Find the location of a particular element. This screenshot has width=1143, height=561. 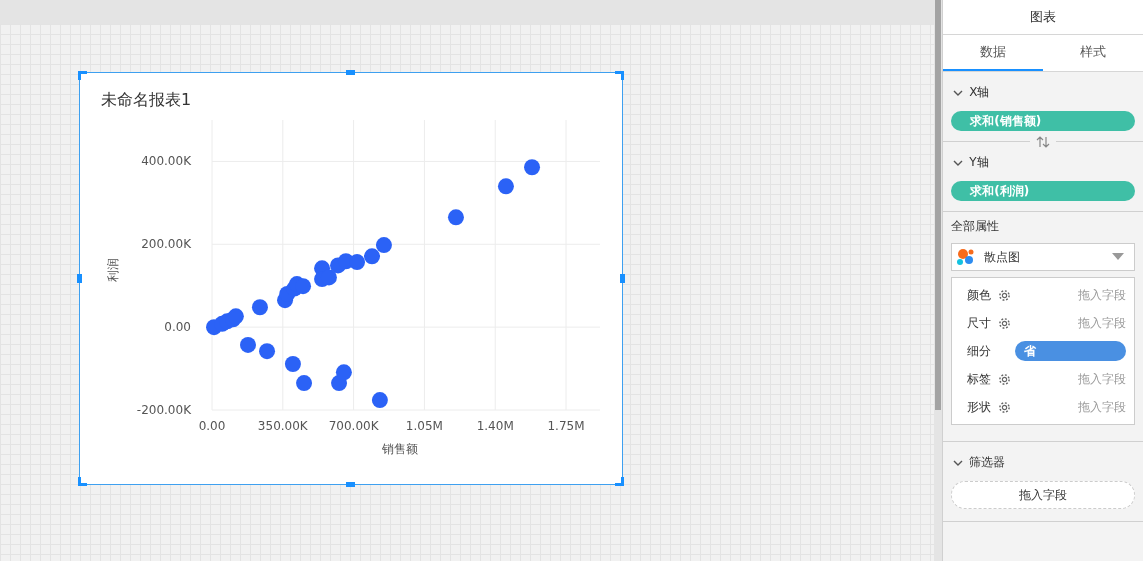

encoding-label: 细分 is located at coordinates (980, 351).